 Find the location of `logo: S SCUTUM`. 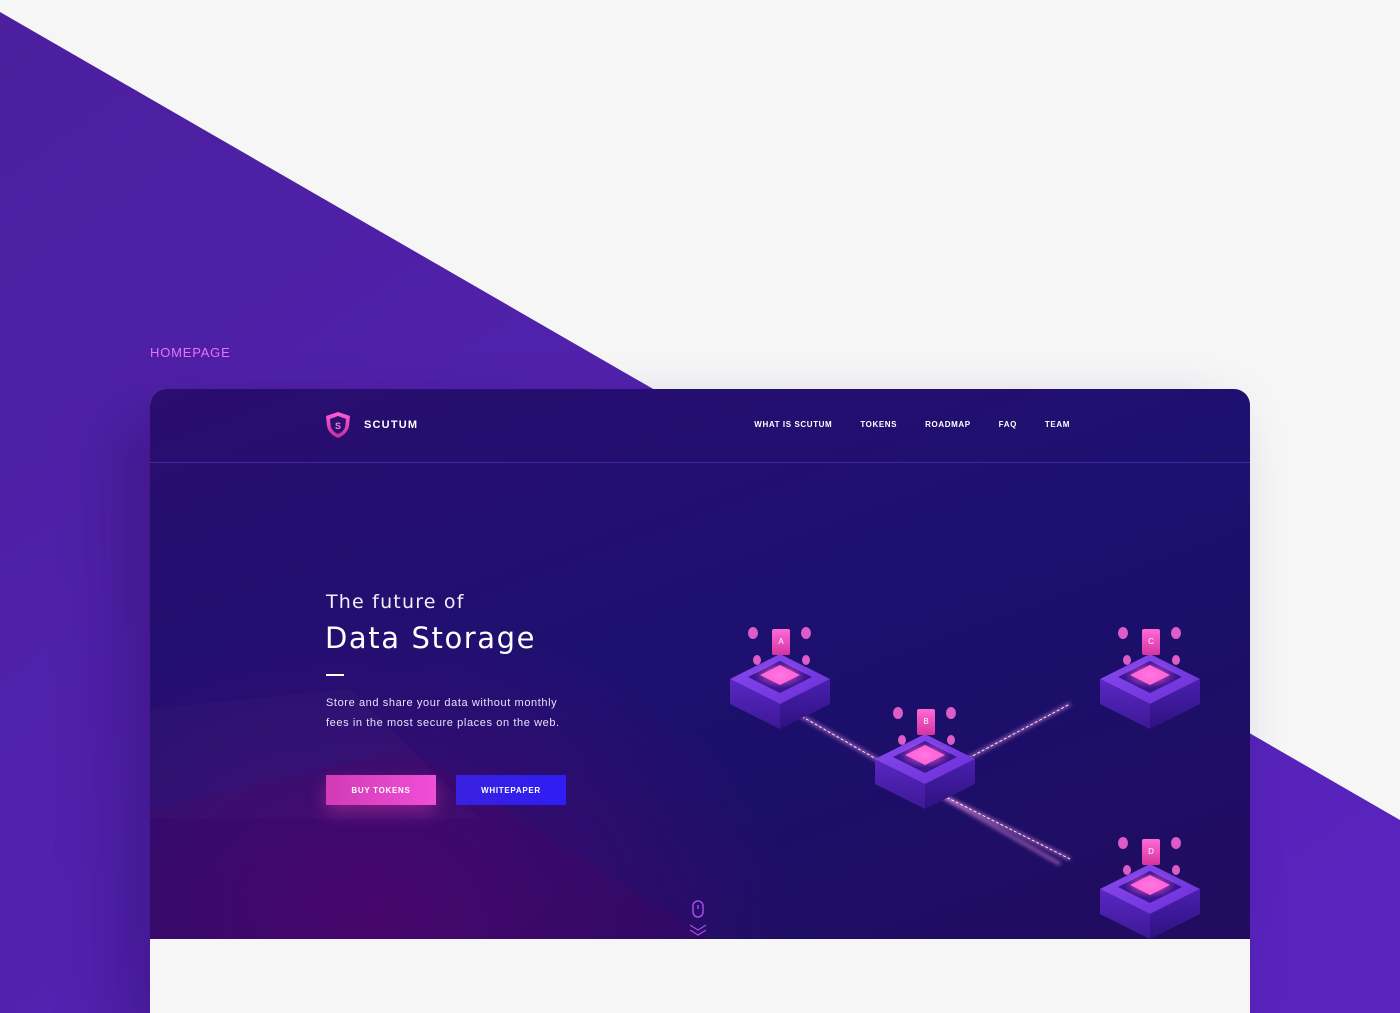

logo: S SCUTUM is located at coordinates (371, 425).